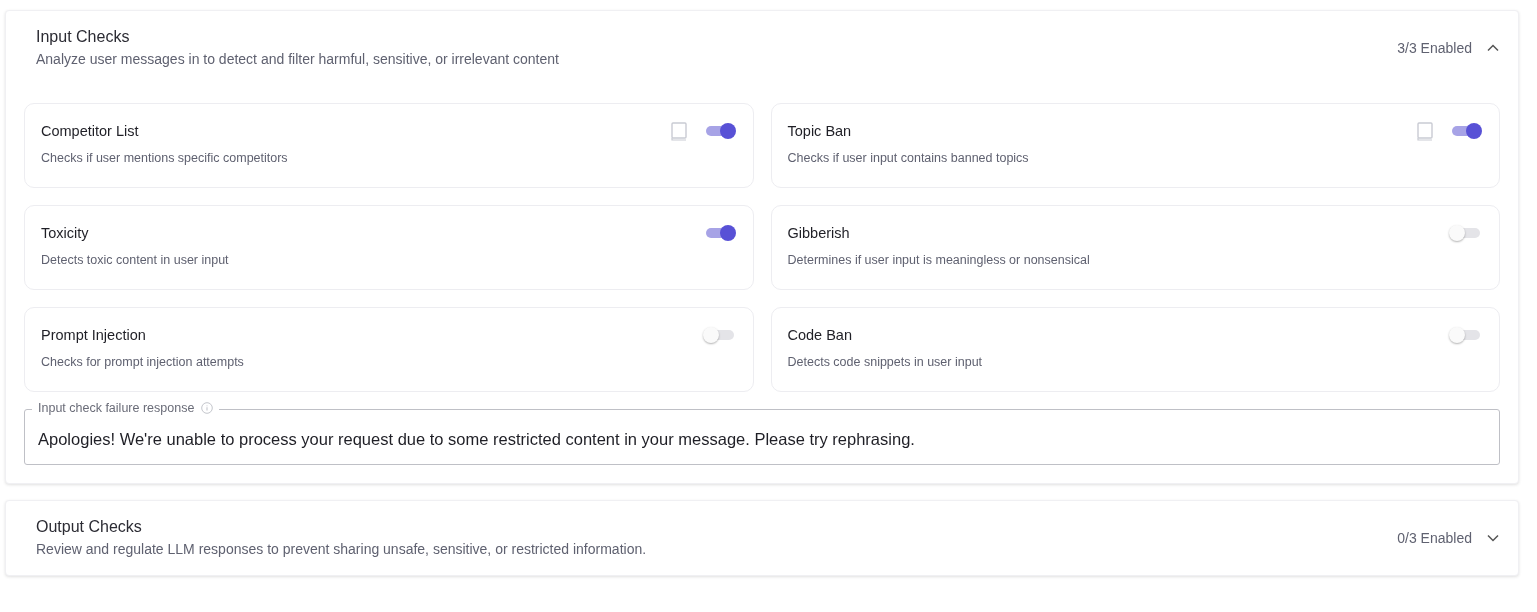 The height and width of the screenshot is (612, 1537). I want to click on check-name: Gibberish, so click(819, 233).